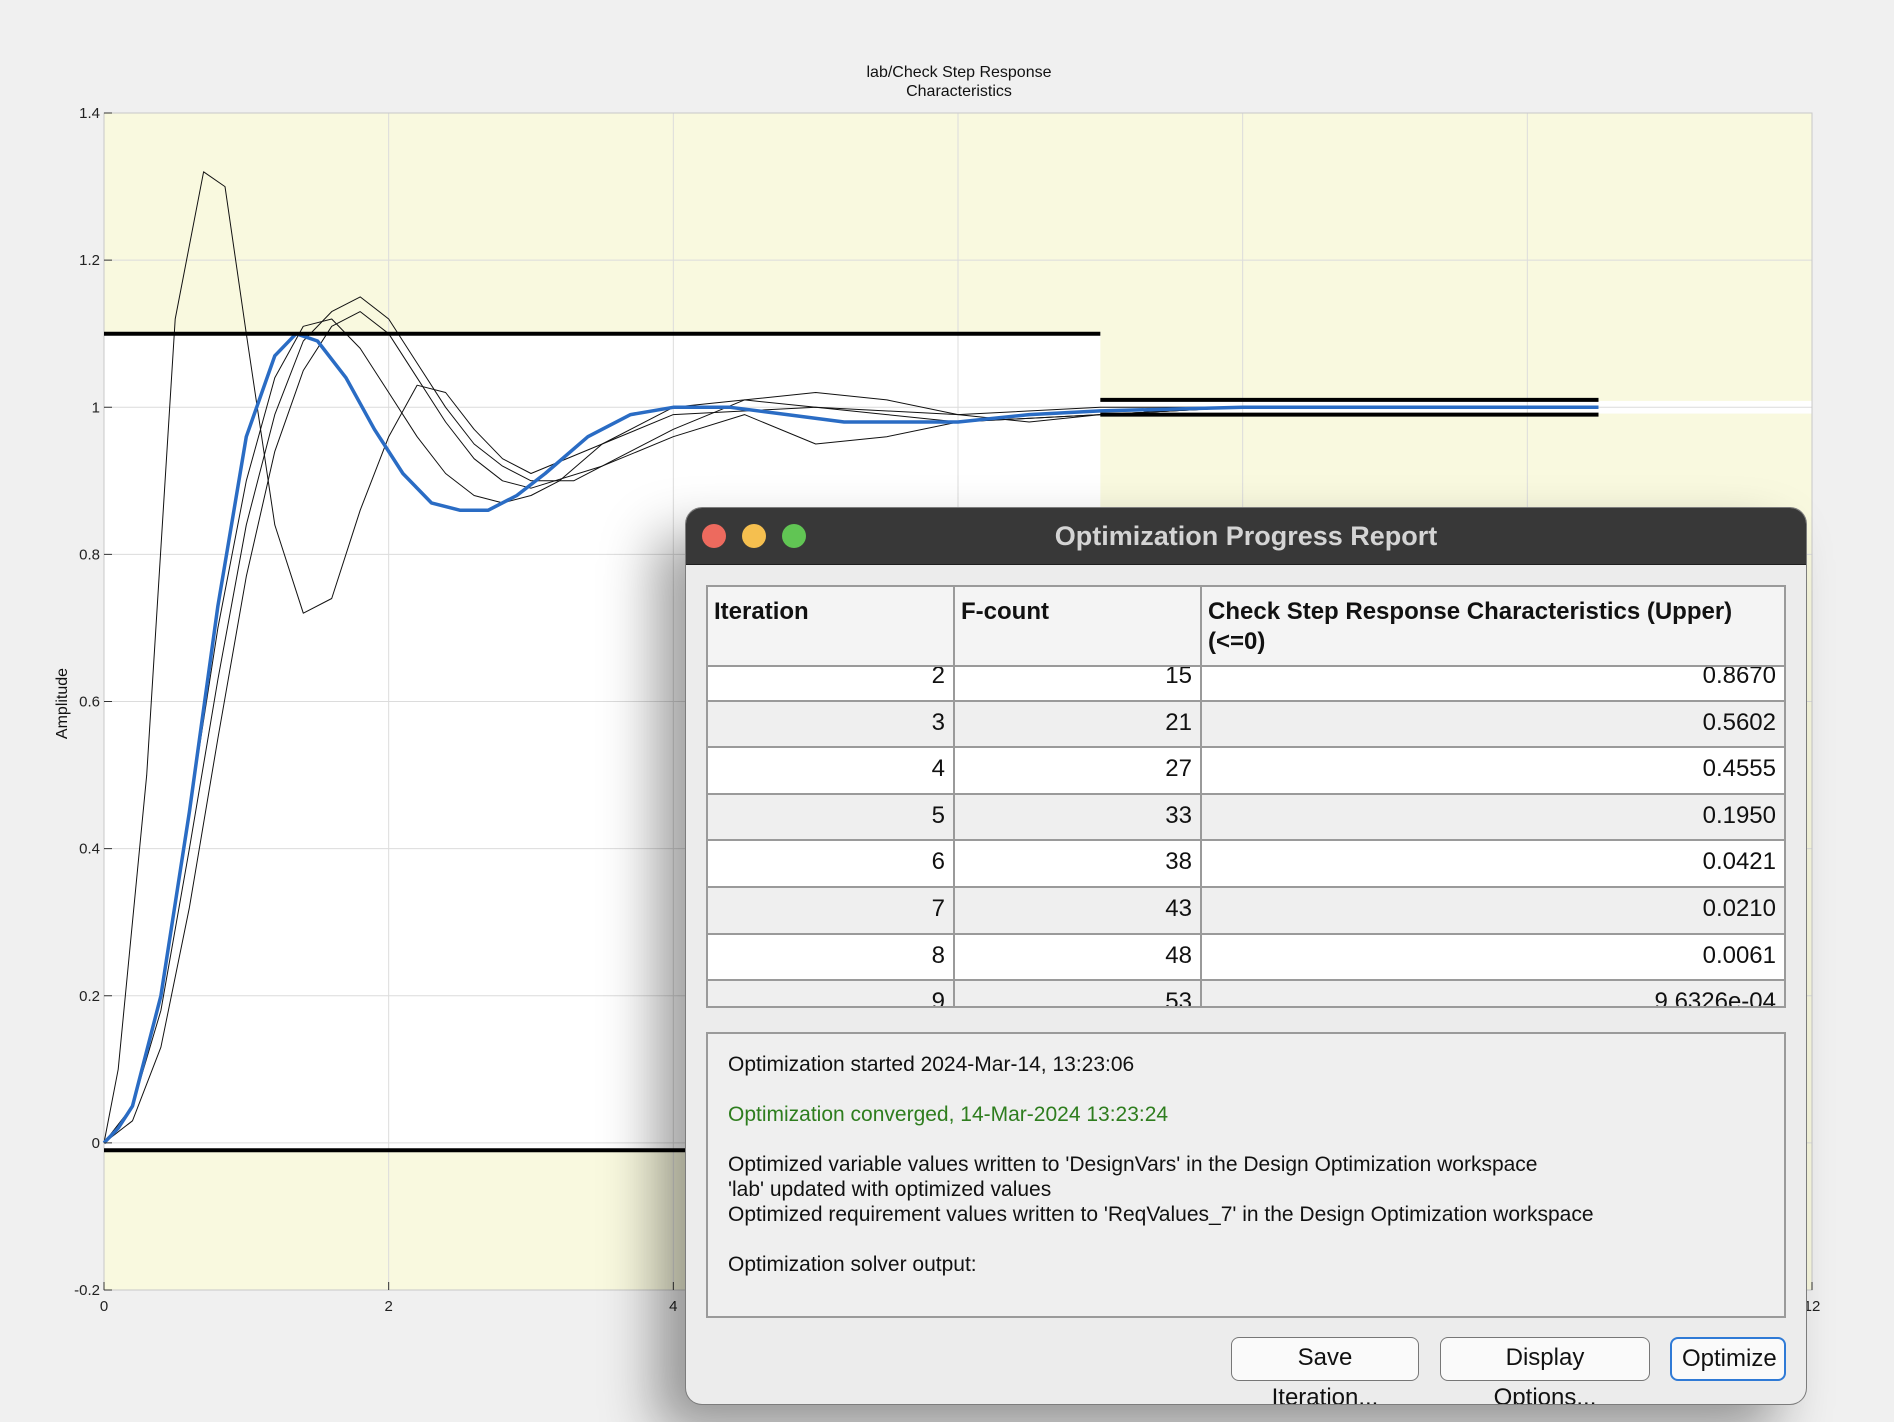  Describe the element at coordinates (831, 817) in the screenshot. I see `cell-iteration: 5` at that location.